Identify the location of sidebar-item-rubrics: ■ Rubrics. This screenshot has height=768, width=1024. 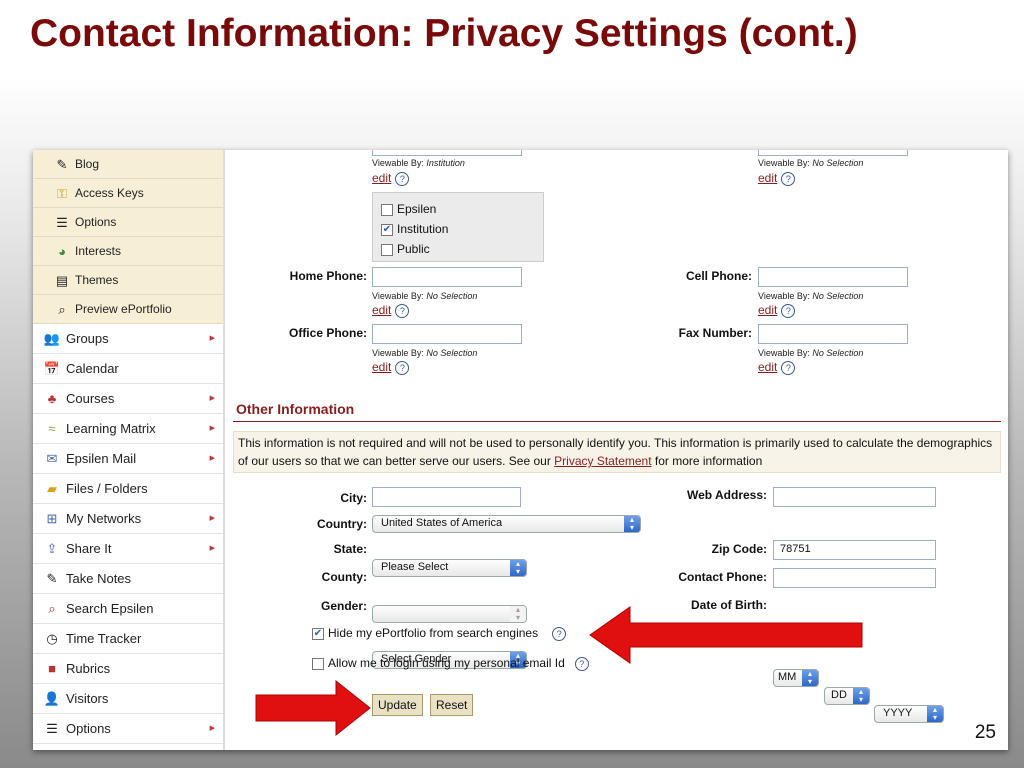
(128, 669).